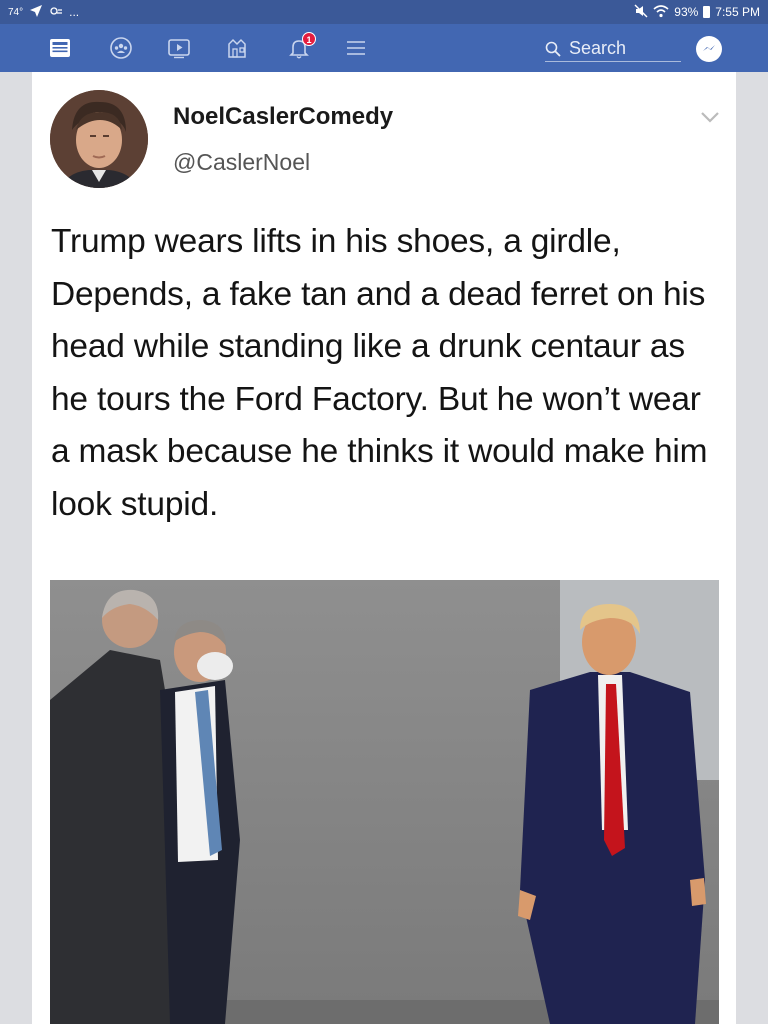 This screenshot has height=1024, width=768. What do you see at coordinates (686, 12) in the screenshot?
I see `battery-percent: 93%` at bounding box center [686, 12].